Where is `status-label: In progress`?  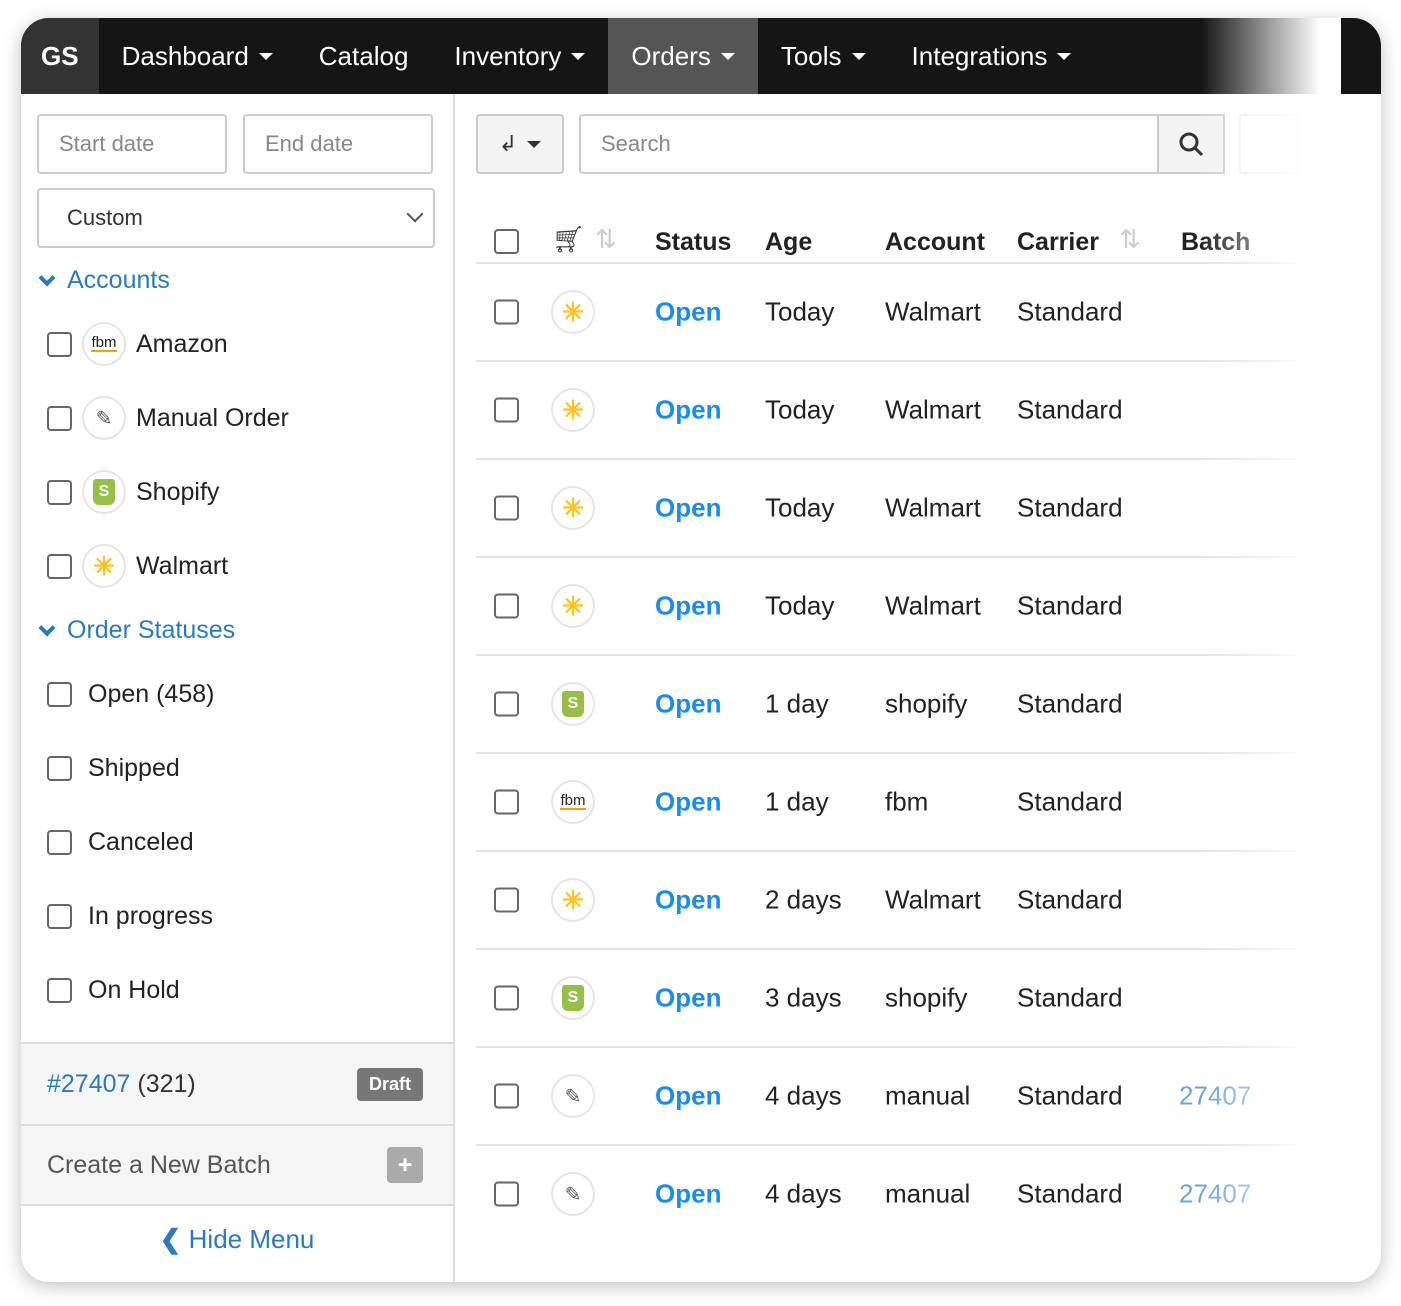
status-label: In progress is located at coordinates (151, 916).